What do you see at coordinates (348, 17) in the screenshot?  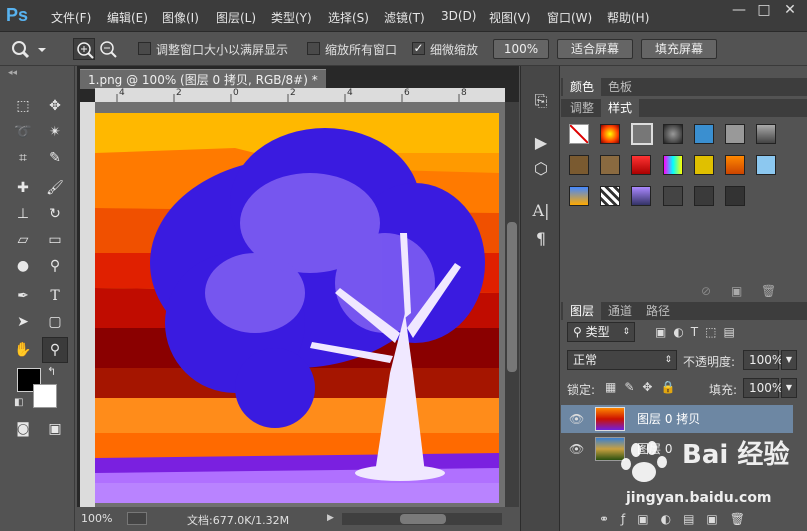 I see `menu-select: 选择(S)` at bounding box center [348, 17].